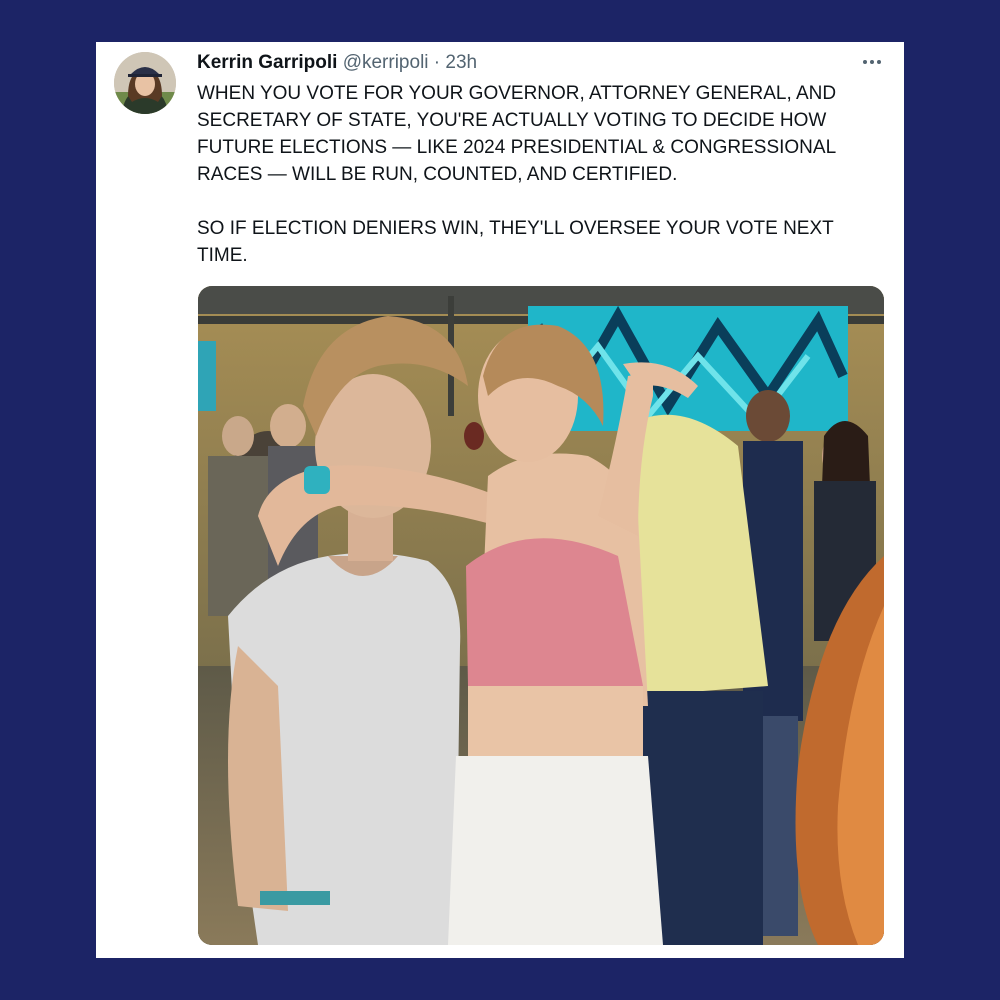 The image size is (1000, 1000). I want to click on more-horizontal-icon, so click(865, 62).